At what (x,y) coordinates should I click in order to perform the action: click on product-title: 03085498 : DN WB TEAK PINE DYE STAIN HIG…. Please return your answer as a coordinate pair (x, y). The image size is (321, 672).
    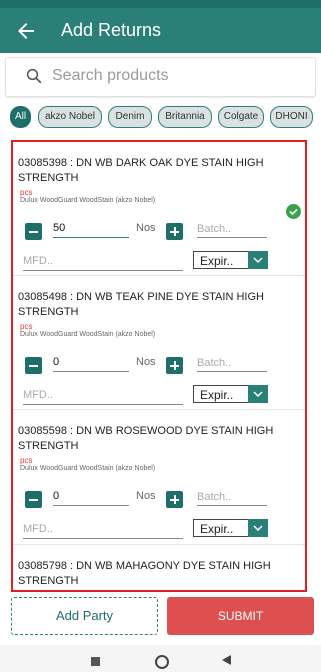
    Looking at the image, I should click on (141, 304).